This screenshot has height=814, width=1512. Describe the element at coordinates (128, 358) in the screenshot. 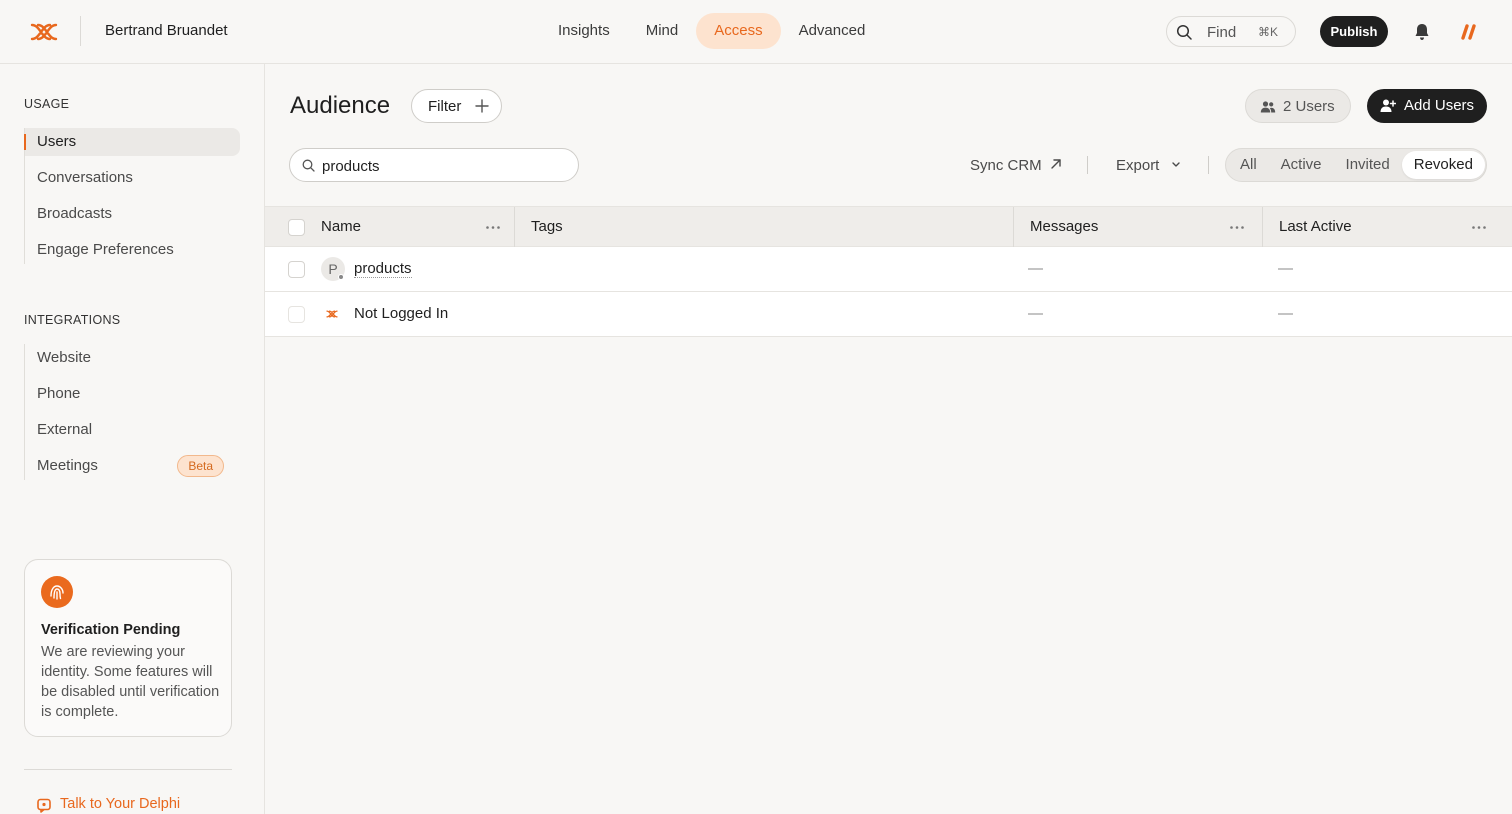

I see `sidebar-item-website: Website` at that location.